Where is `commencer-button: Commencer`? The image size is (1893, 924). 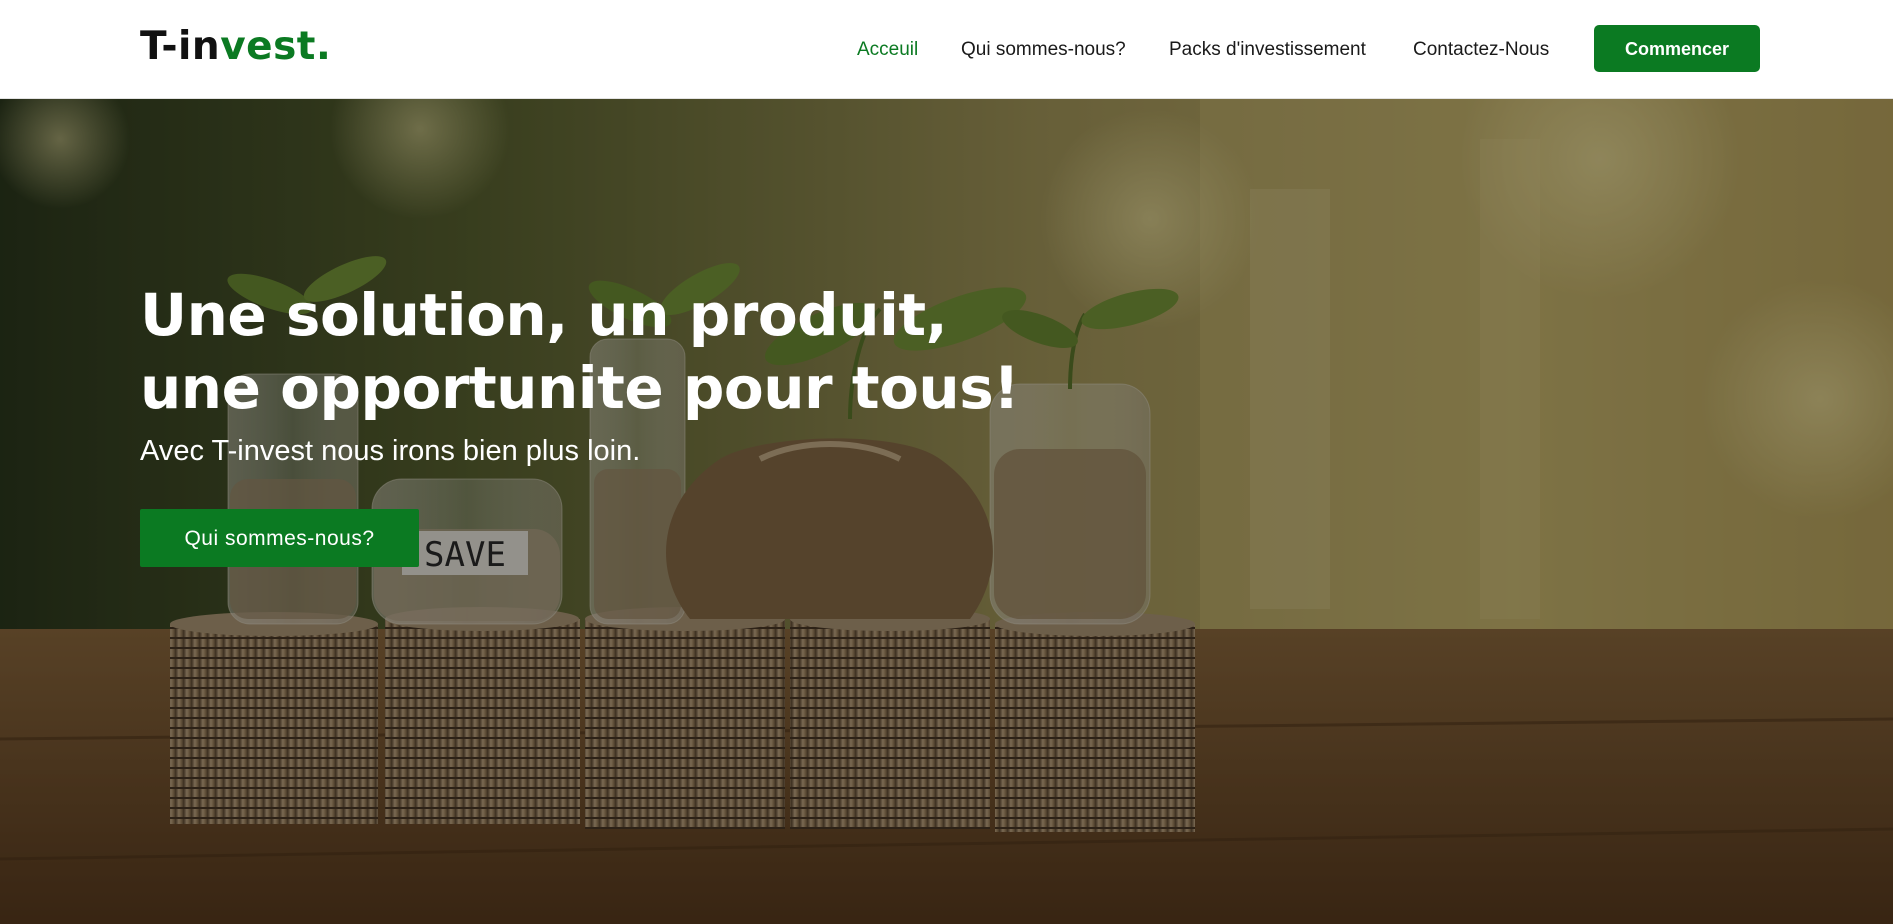
commencer-button: Commencer is located at coordinates (1677, 48).